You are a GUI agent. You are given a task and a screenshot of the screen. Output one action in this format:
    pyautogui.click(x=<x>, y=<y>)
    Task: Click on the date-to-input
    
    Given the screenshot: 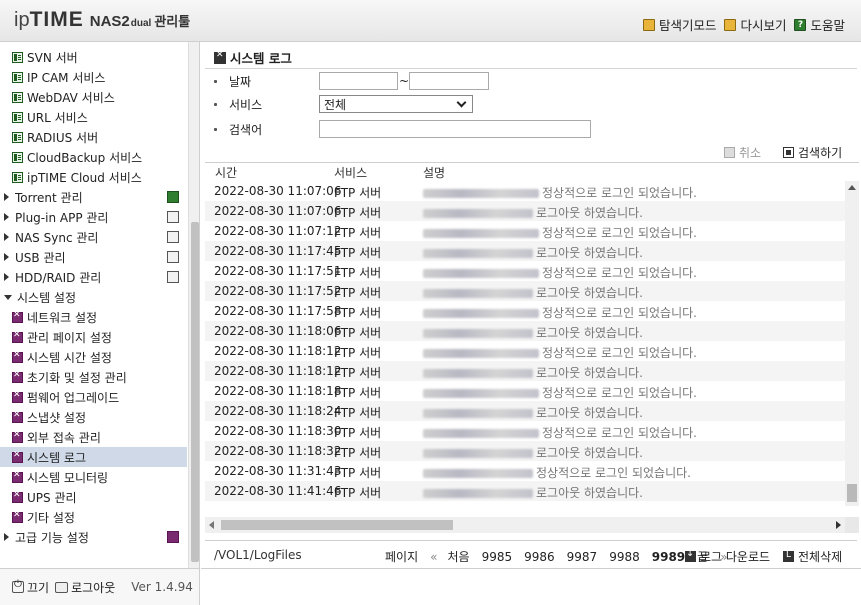 What is the action you would take?
    pyautogui.click(x=449, y=81)
    